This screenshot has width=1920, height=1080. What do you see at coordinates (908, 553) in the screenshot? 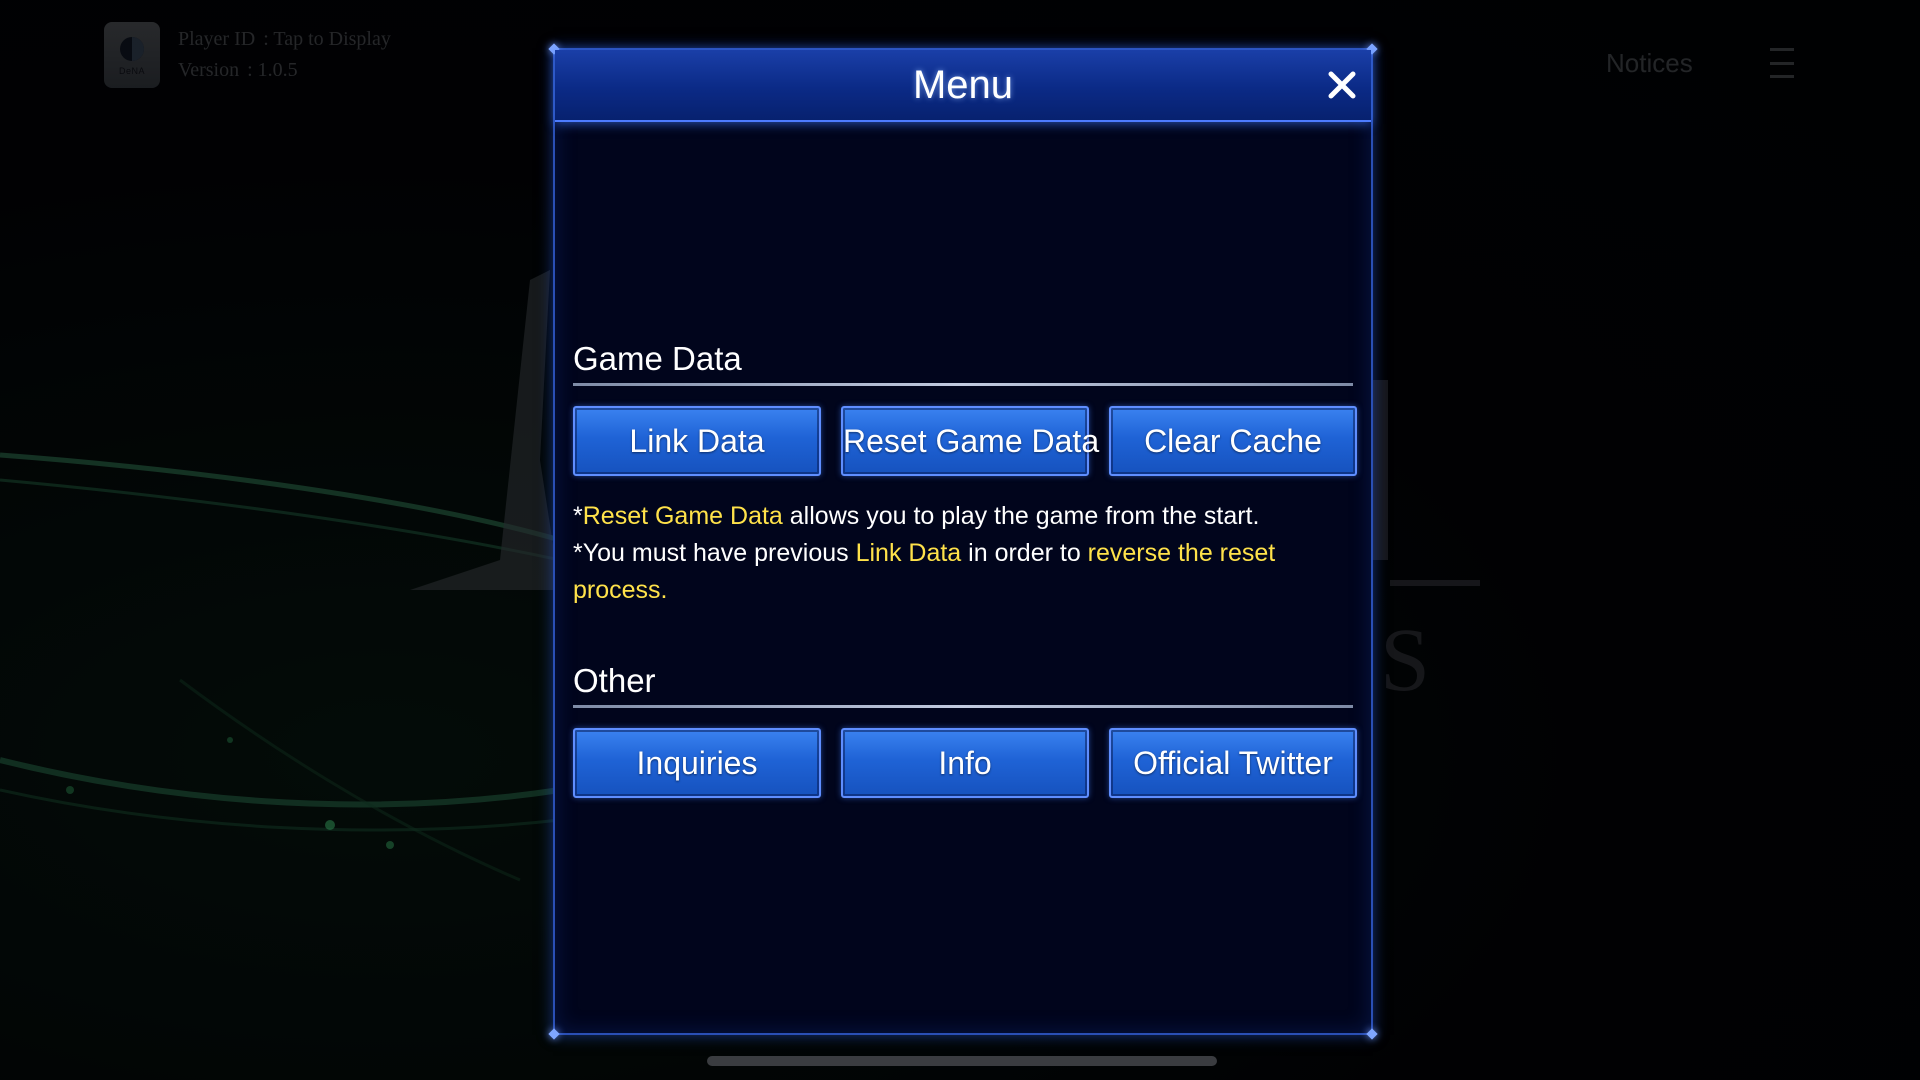
I see `note-highlight-link: Link Data` at bounding box center [908, 553].